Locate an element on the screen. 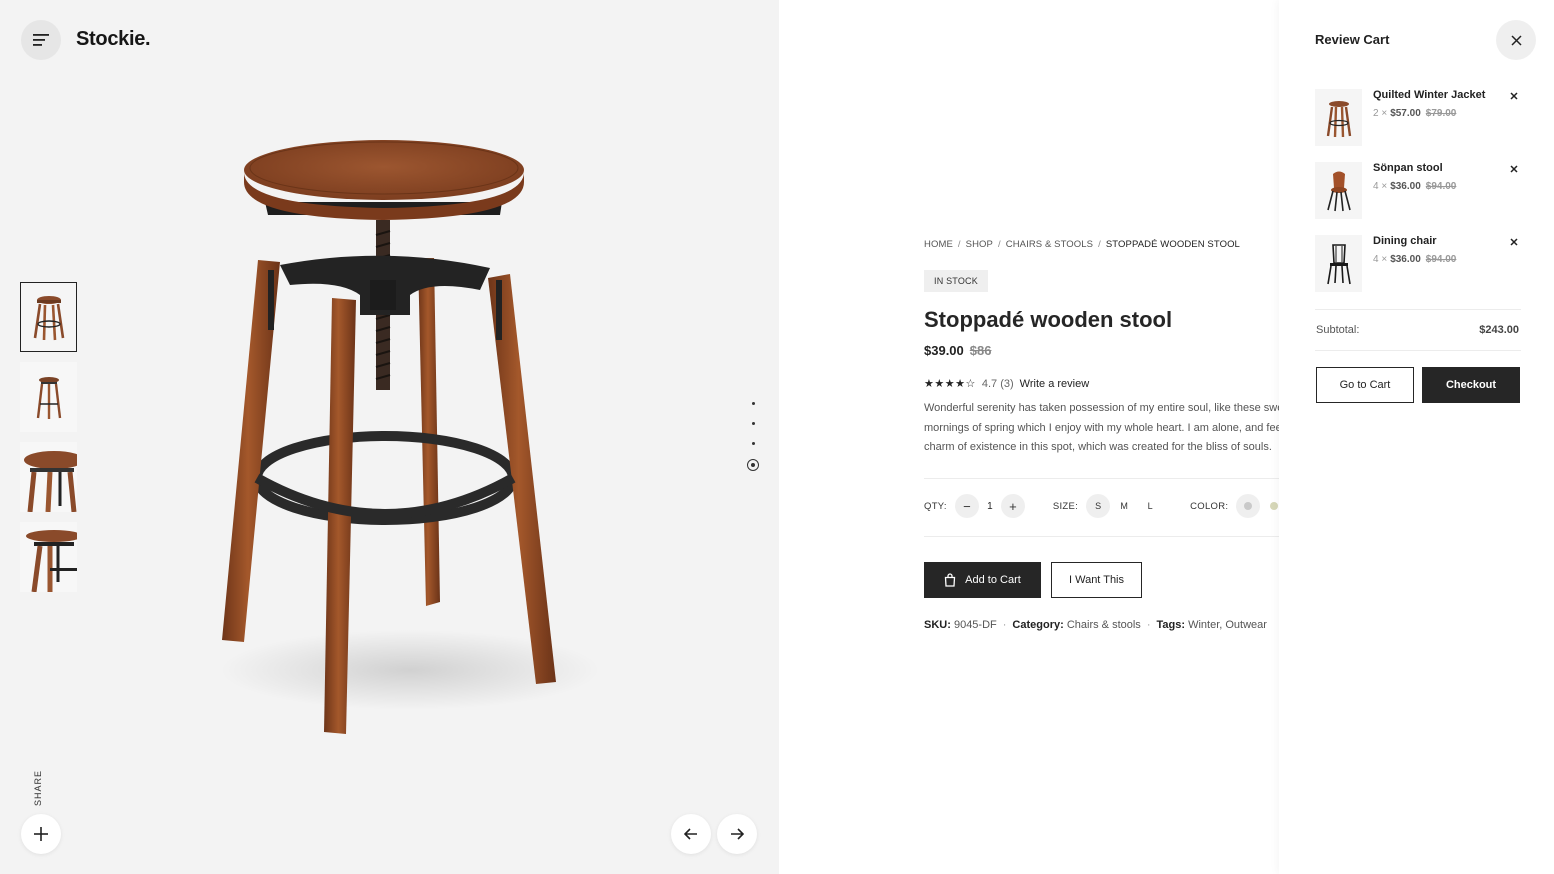  share-button is located at coordinates (41, 834).